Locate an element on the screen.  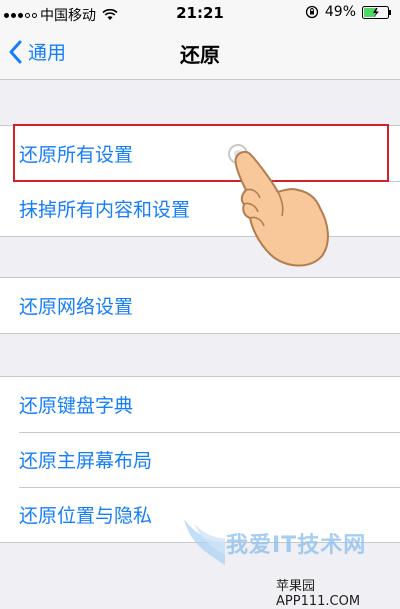
rotation-lock-icon is located at coordinates (312, 12).